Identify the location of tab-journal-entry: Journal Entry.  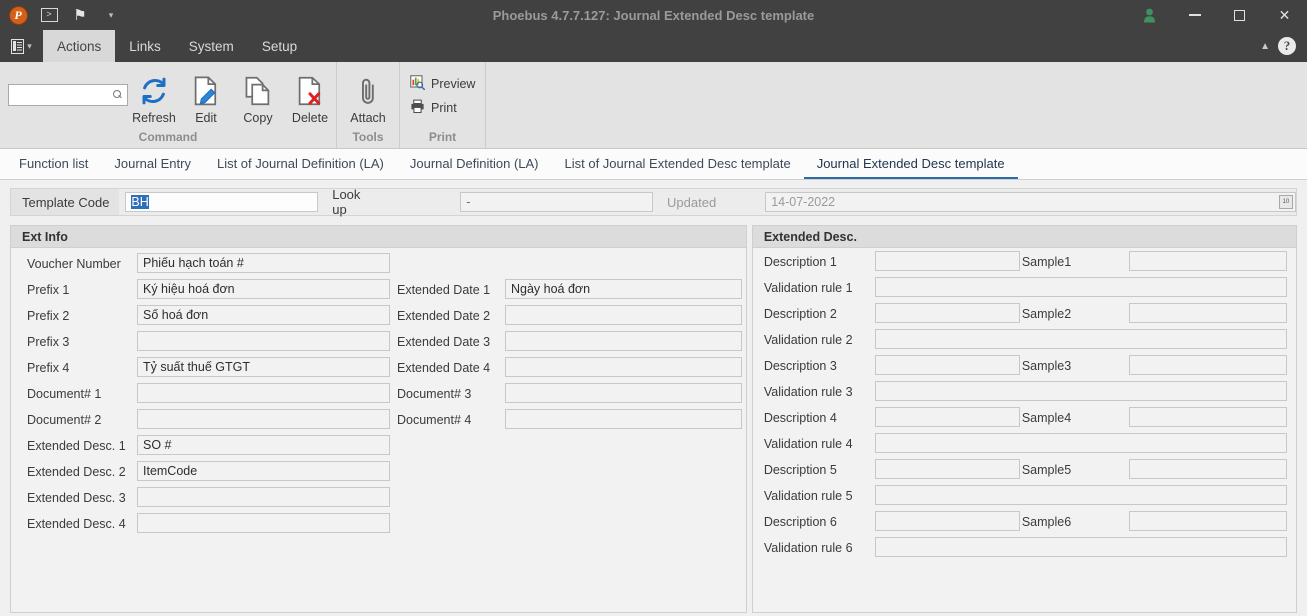
(152, 164).